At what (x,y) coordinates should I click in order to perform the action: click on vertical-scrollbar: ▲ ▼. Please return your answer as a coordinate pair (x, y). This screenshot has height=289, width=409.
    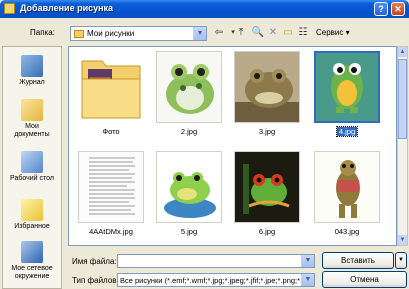
    Looking at the image, I should click on (402, 146).